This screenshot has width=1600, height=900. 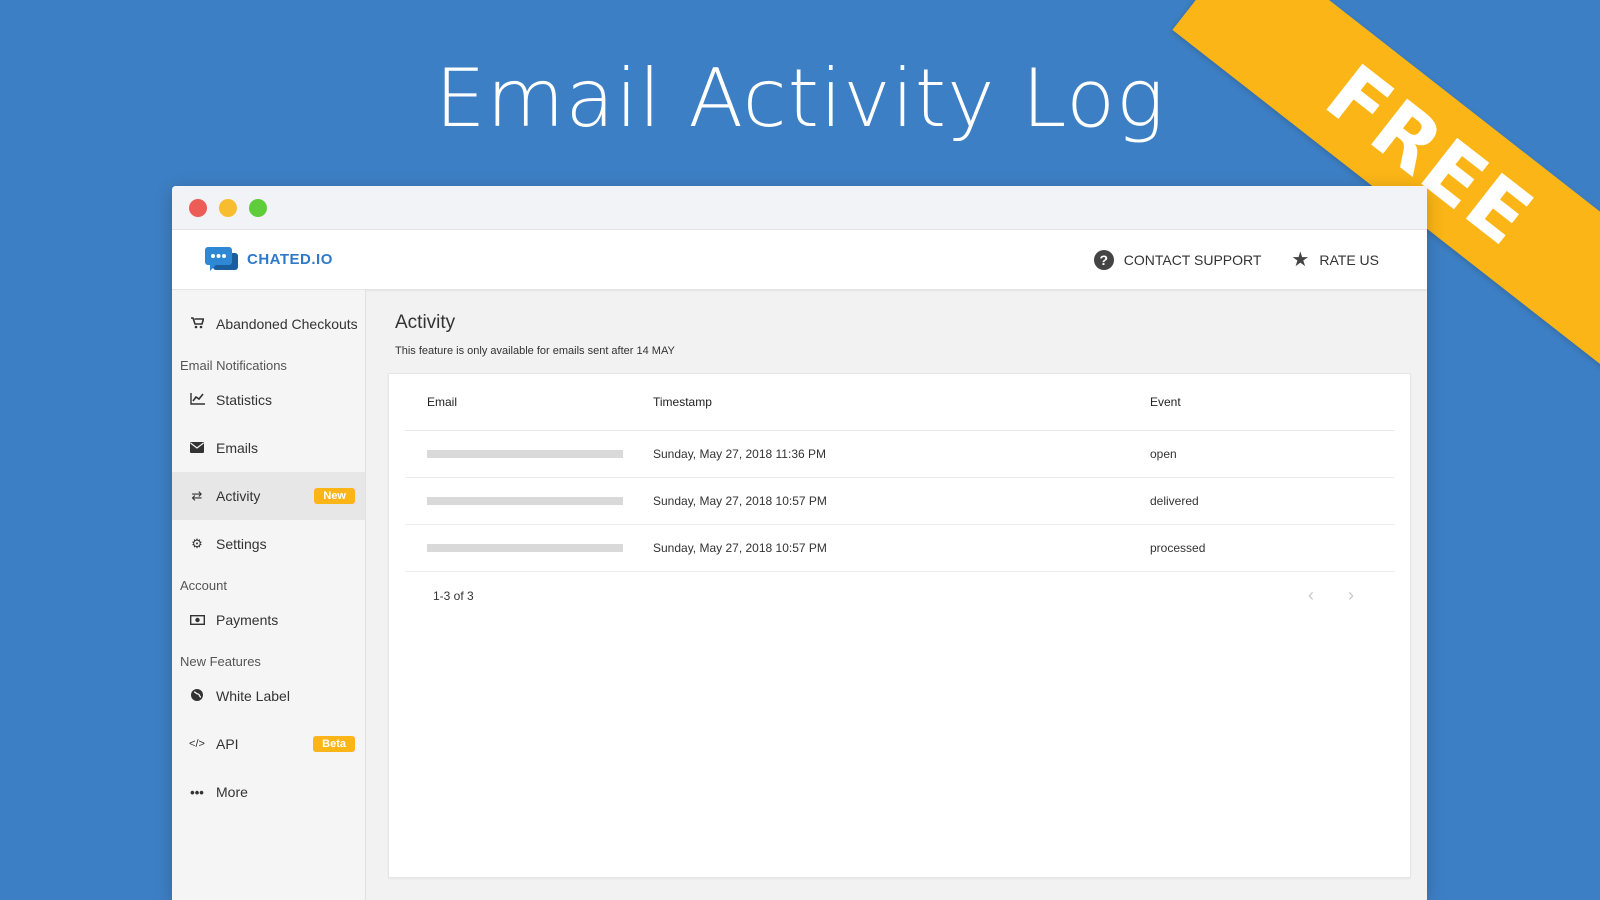 I want to click on gear-icon: ⚙, so click(x=197, y=543).